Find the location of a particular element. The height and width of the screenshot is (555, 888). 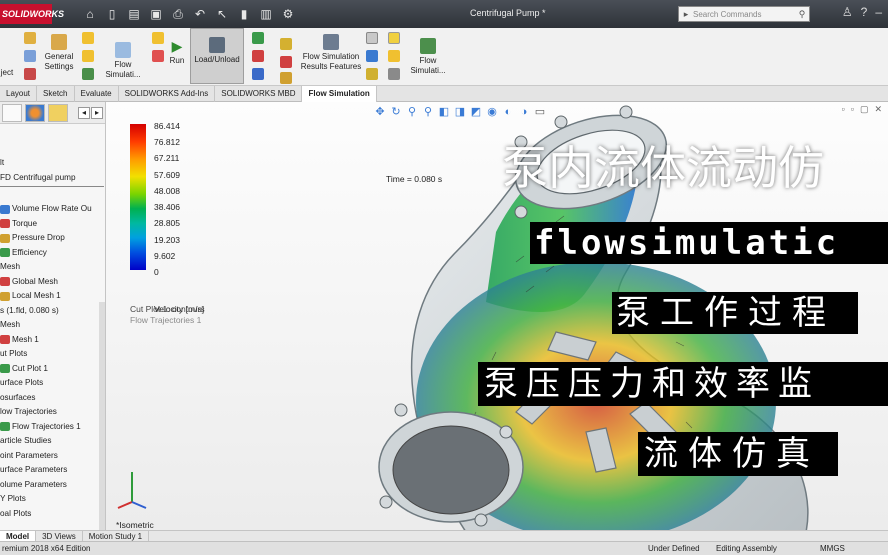

file-properties-icon: ▥ is located at coordinates (266, 14).